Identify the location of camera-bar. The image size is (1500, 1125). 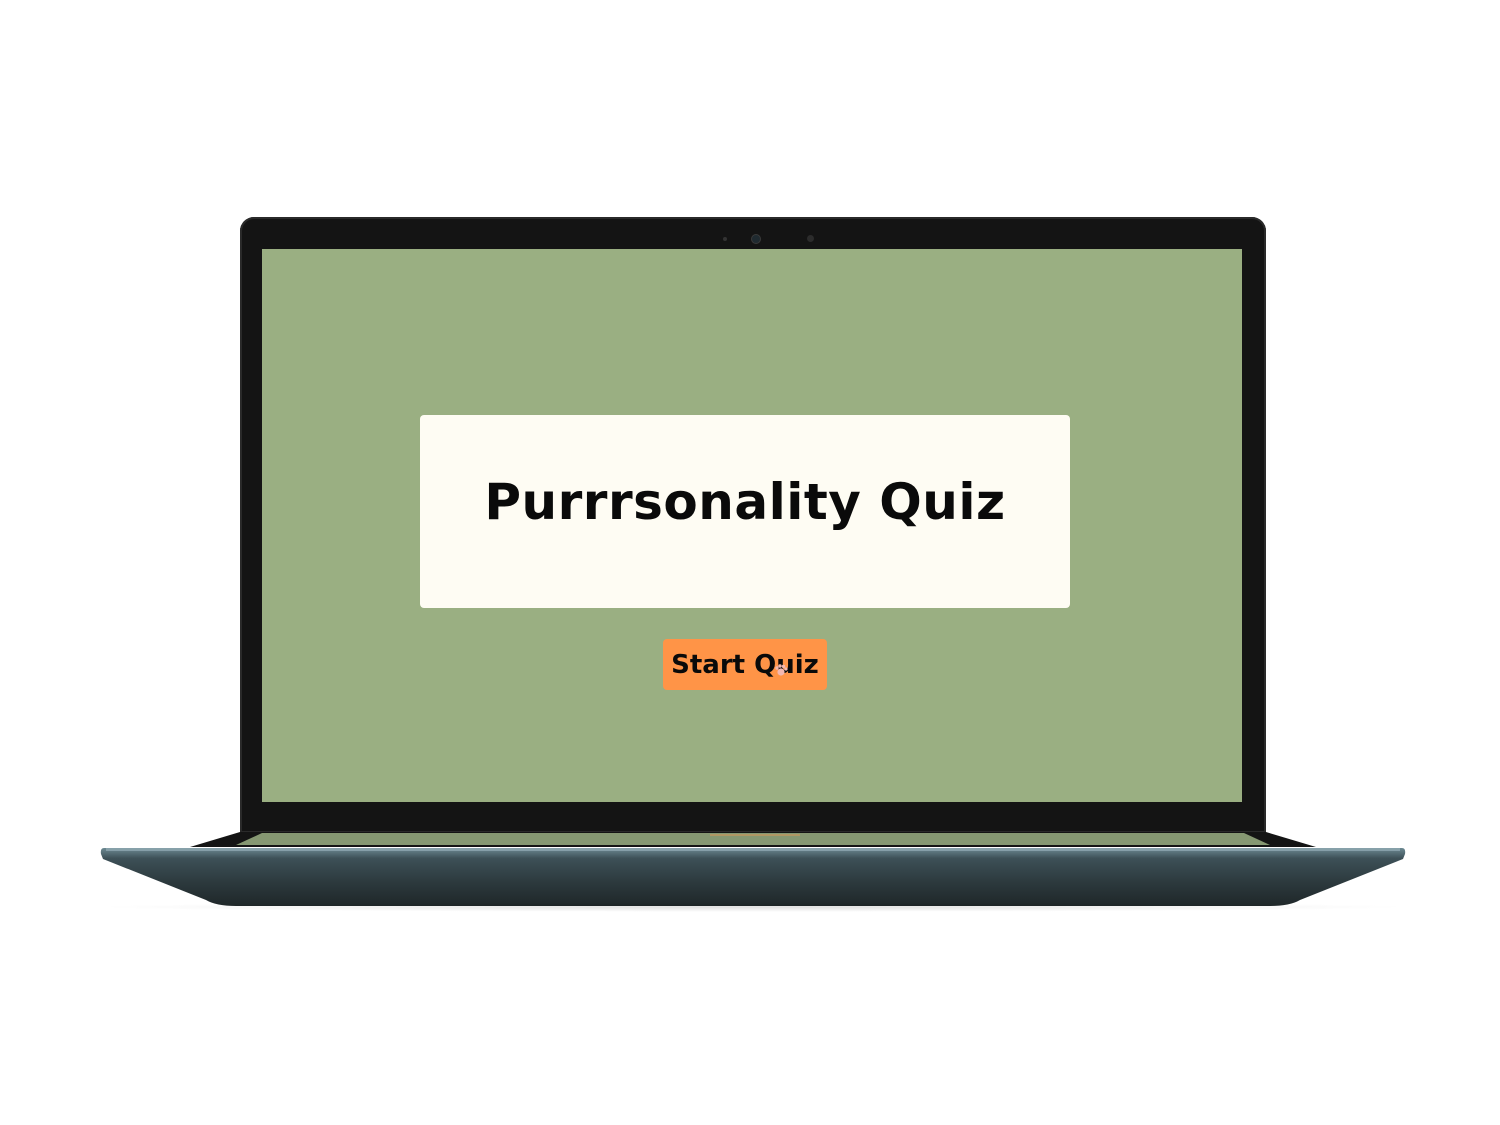
(753, 239).